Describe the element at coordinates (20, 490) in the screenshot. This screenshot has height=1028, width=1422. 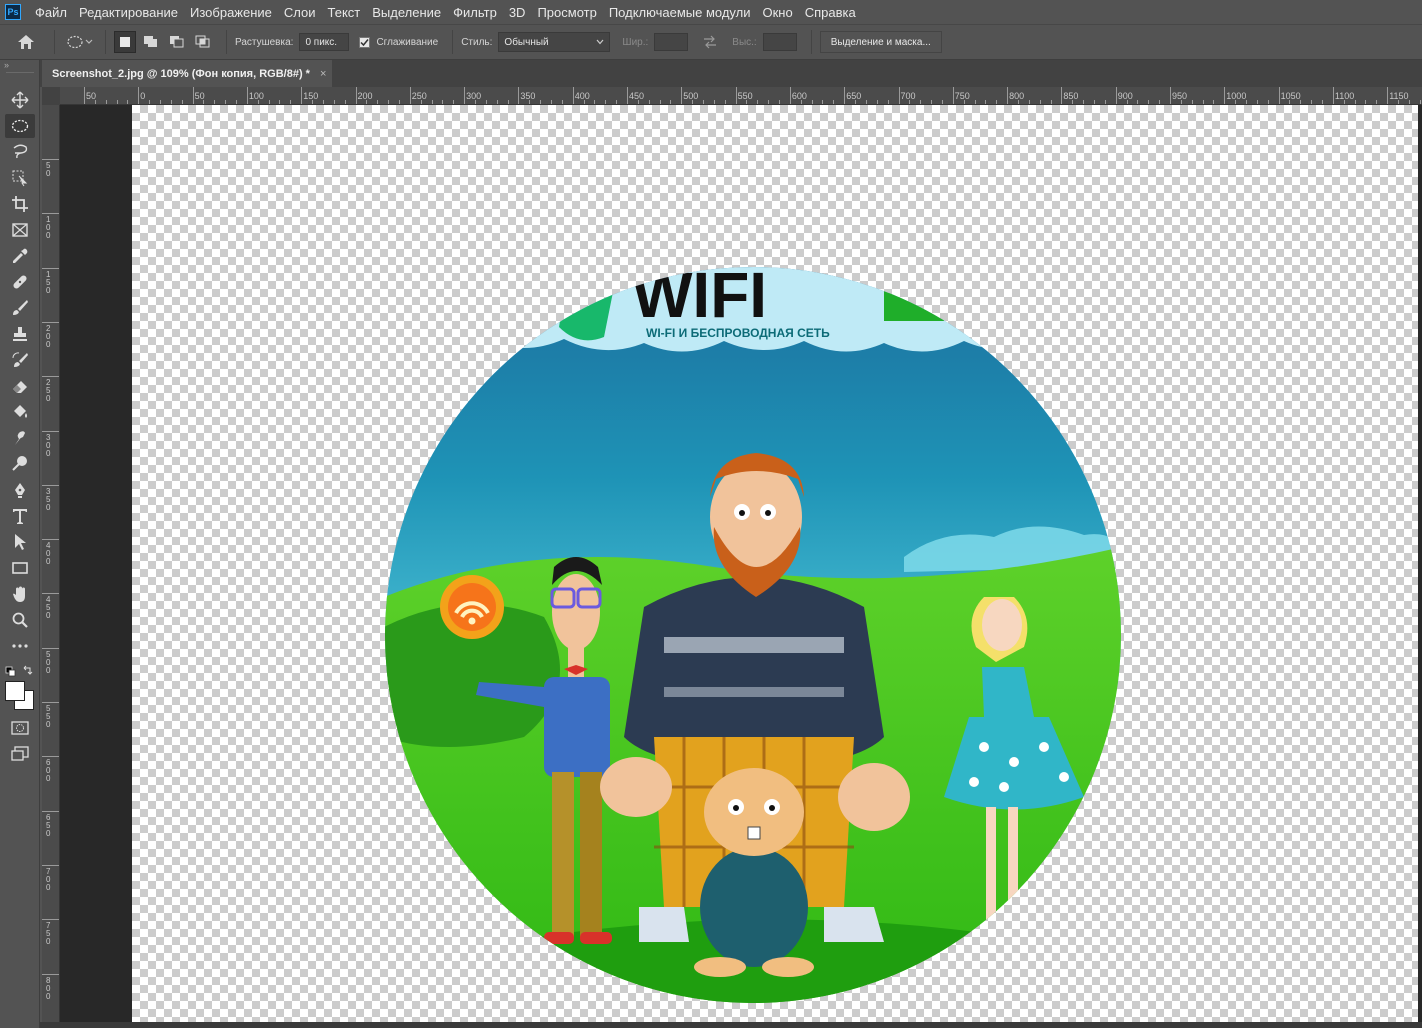
I see `pen-tool` at that location.